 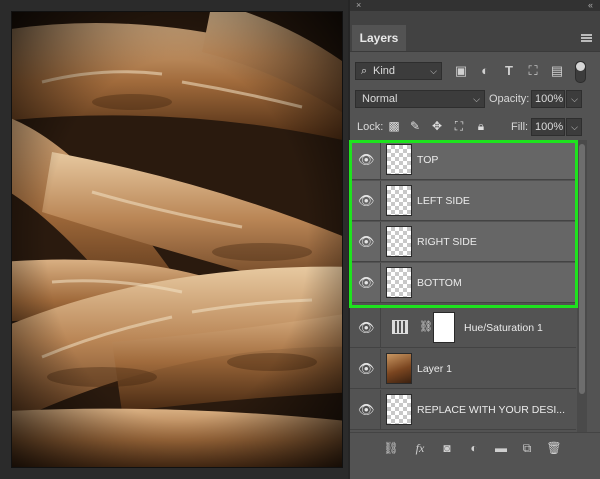 What do you see at coordinates (398, 71) in the screenshot?
I see `kind-filter-select: ⌕ Kind ⌵` at bounding box center [398, 71].